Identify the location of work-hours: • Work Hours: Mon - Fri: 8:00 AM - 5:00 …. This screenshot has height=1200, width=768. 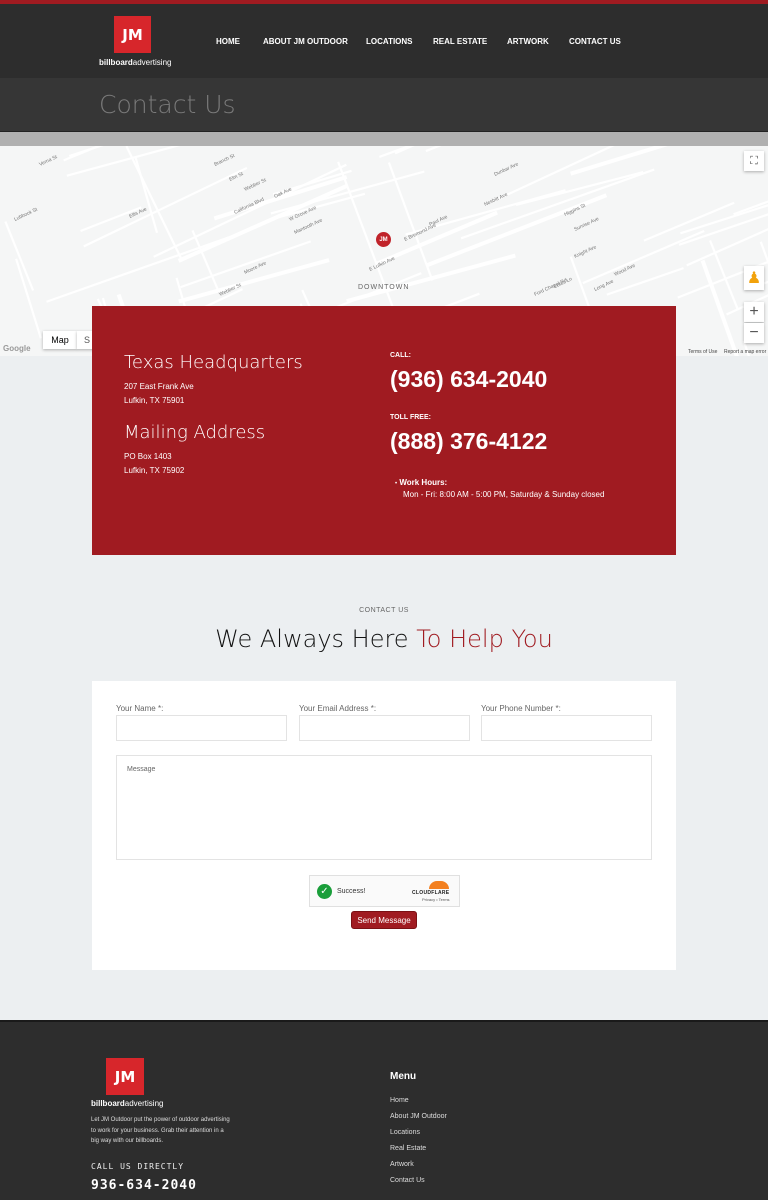
(500, 488).